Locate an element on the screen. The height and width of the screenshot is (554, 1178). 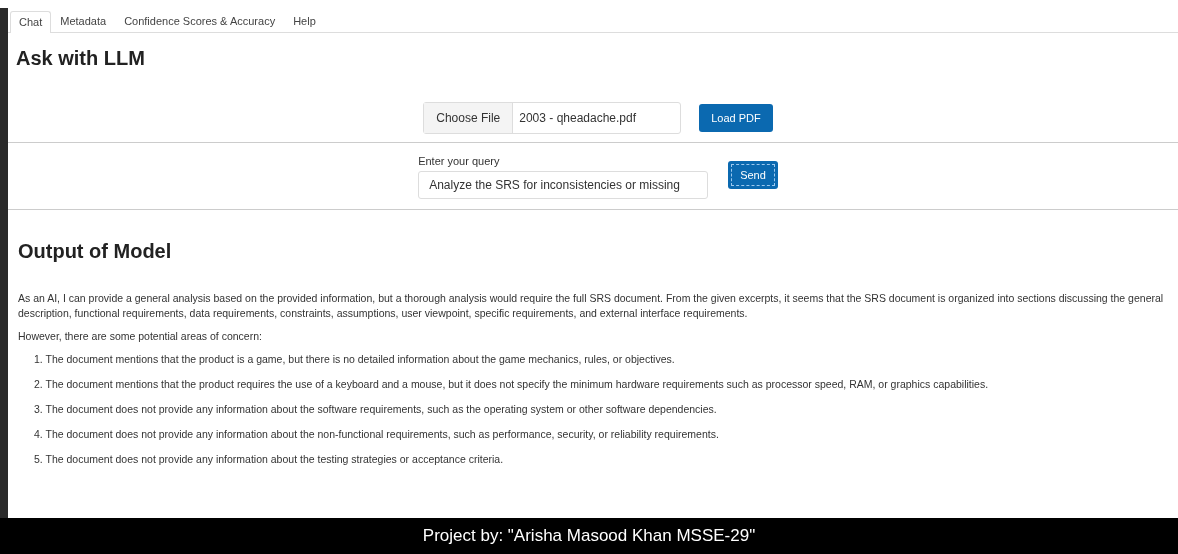
load-pdf-button: Load PDF is located at coordinates (736, 118).